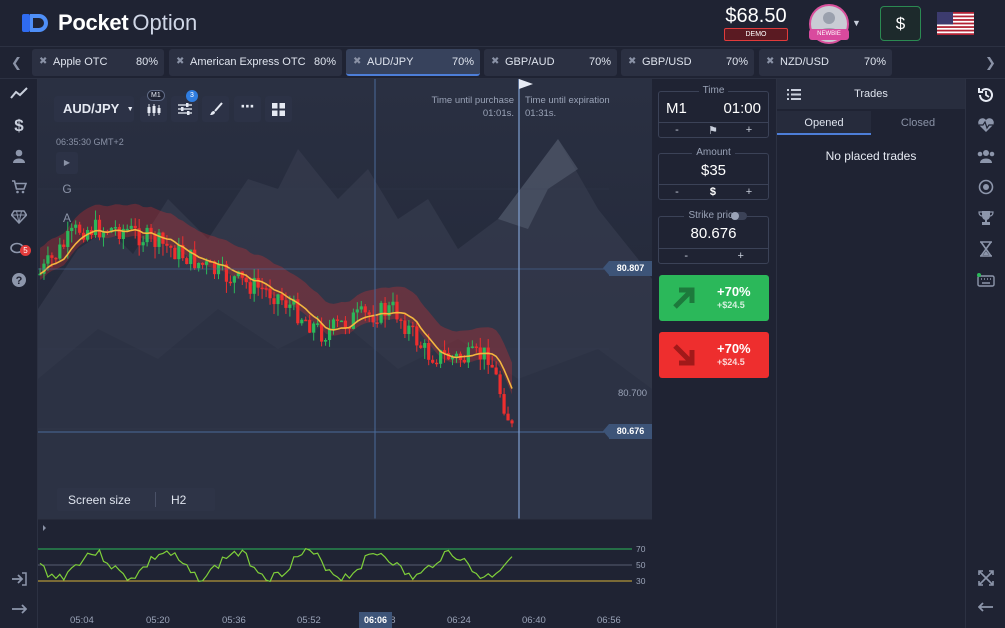 This screenshot has width=1005, height=628. What do you see at coordinates (900, 23) in the screenshot?
I see `deposit-button: $` at bounding box center [900, 23].